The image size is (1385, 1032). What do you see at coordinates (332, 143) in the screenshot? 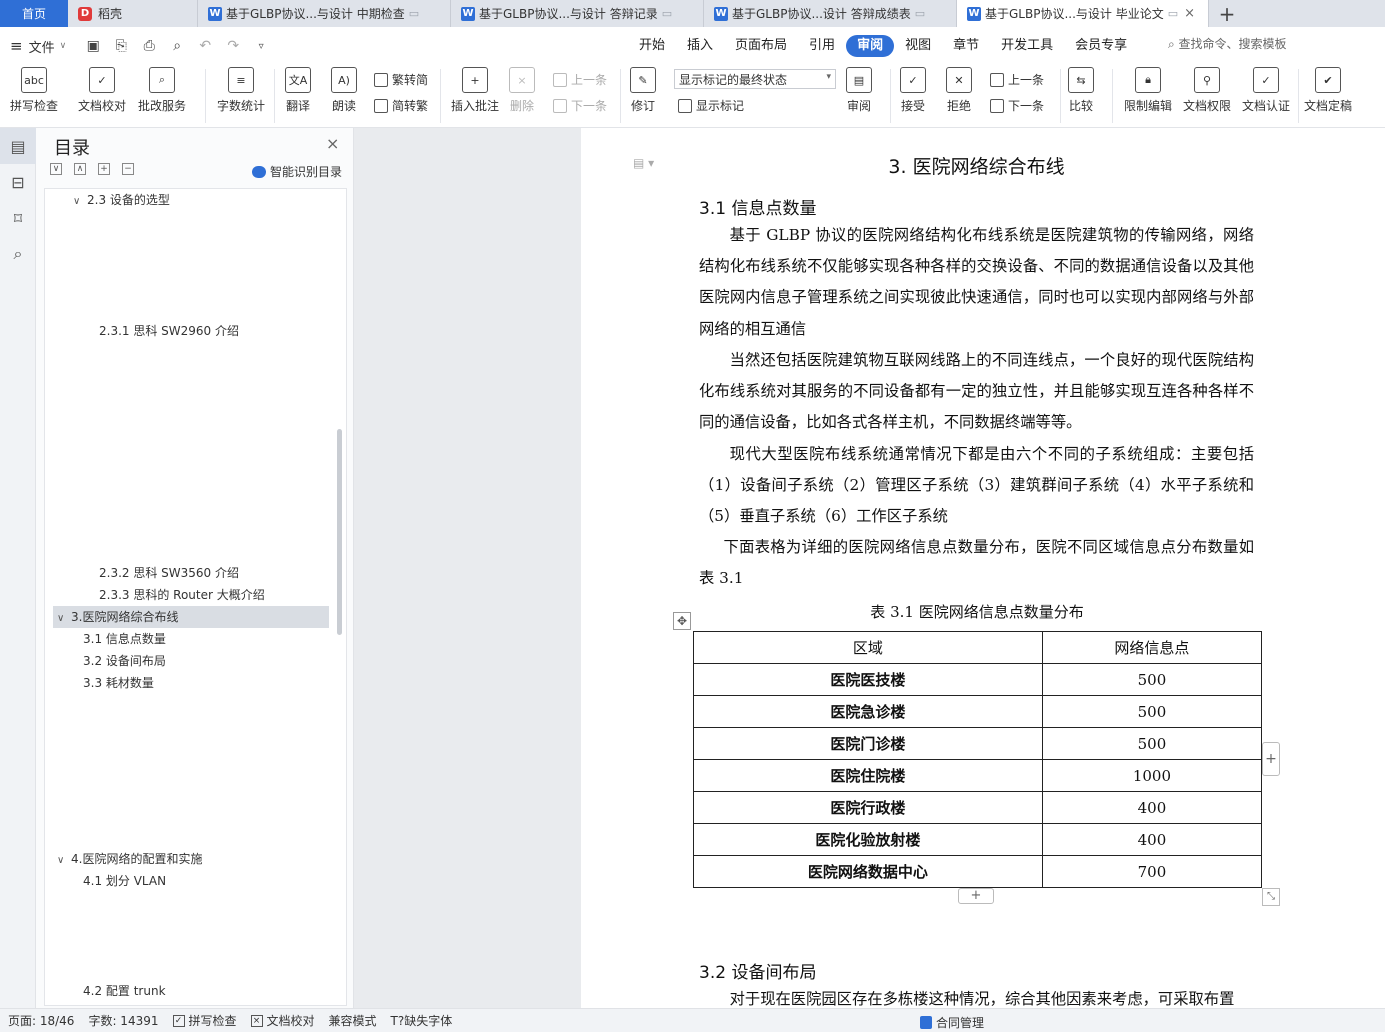
I see `close-icon: ×` at bounding box center [332, 143].